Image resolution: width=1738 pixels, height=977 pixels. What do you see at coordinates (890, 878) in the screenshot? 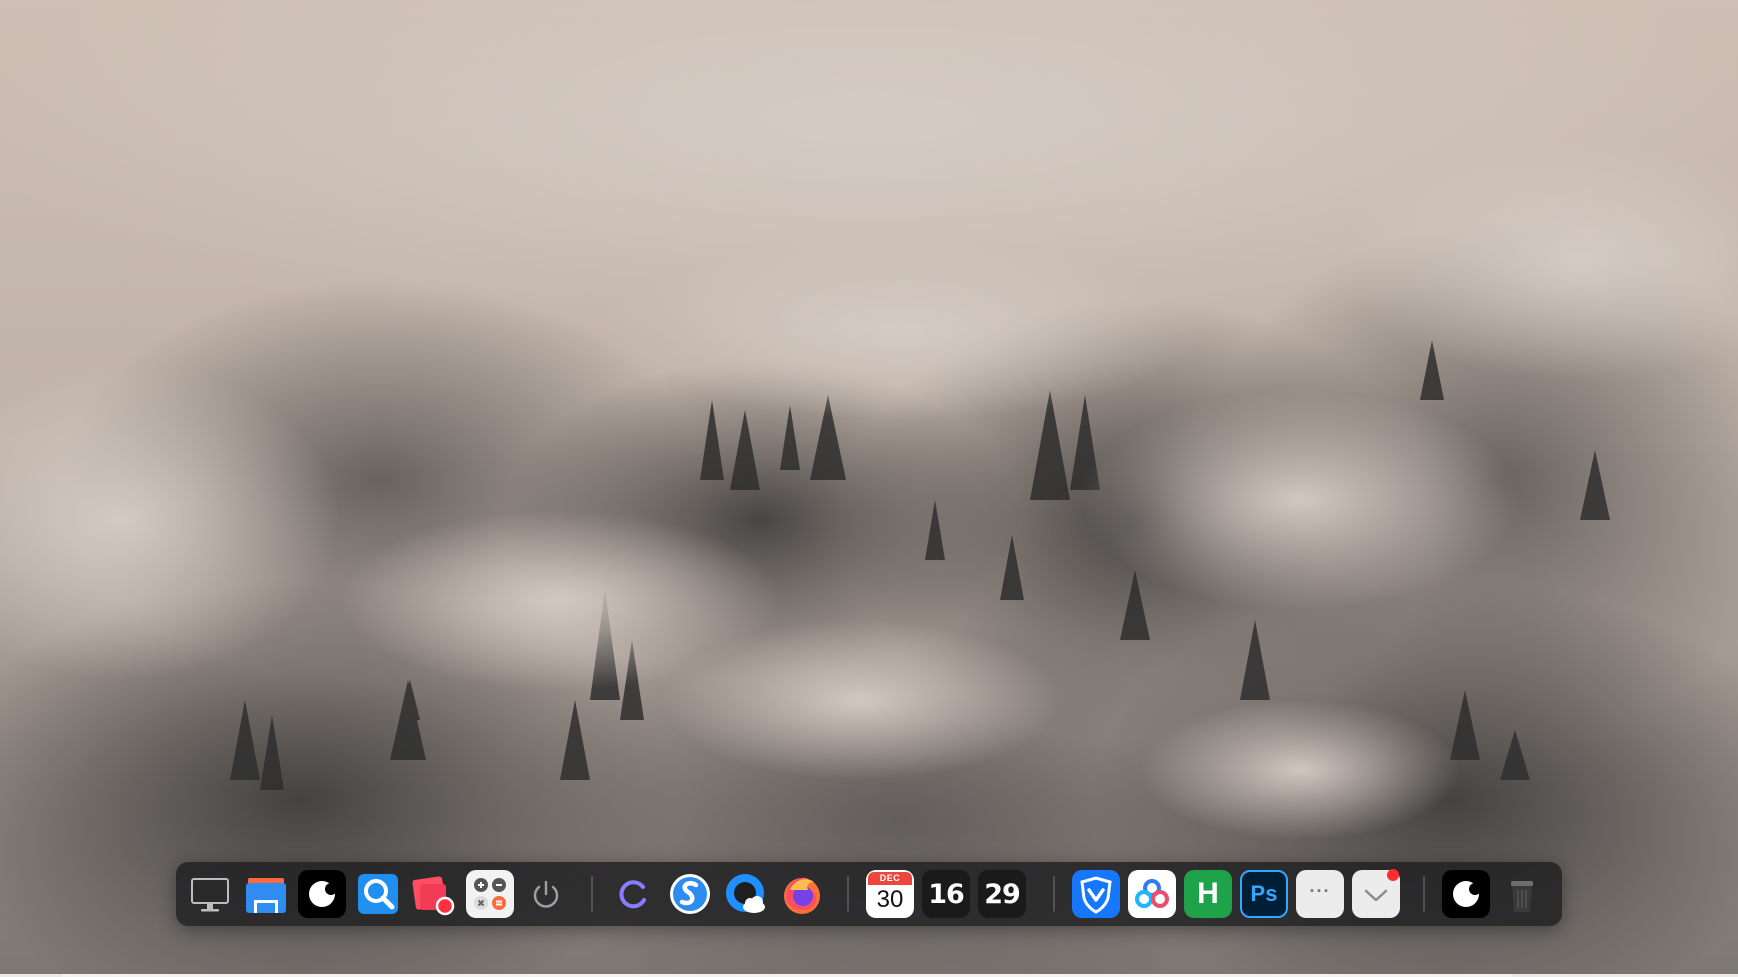
I see `calendar-month: DEC` at bounding box center [890, 878].